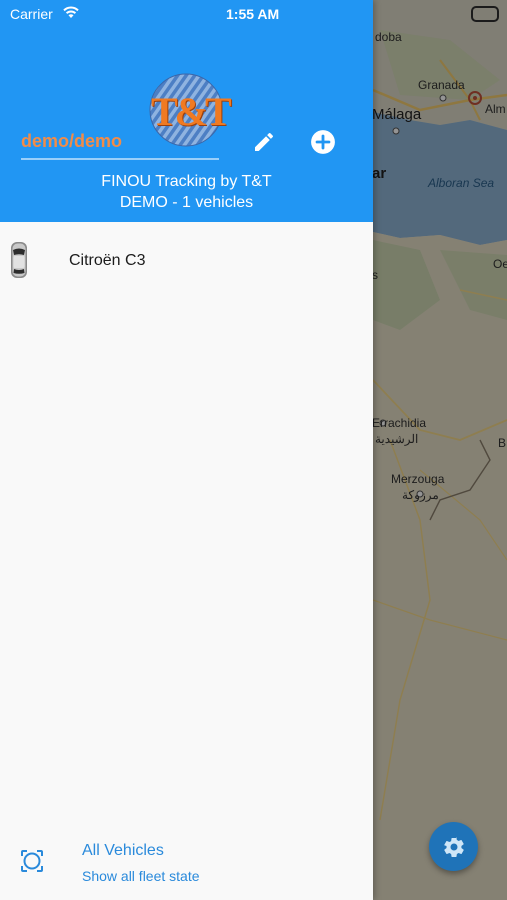 The width and height of the screenshot is (507, 900). Describe the element at coordinates (485, 14) in the screenshot. I see `battery-icon` at that location.